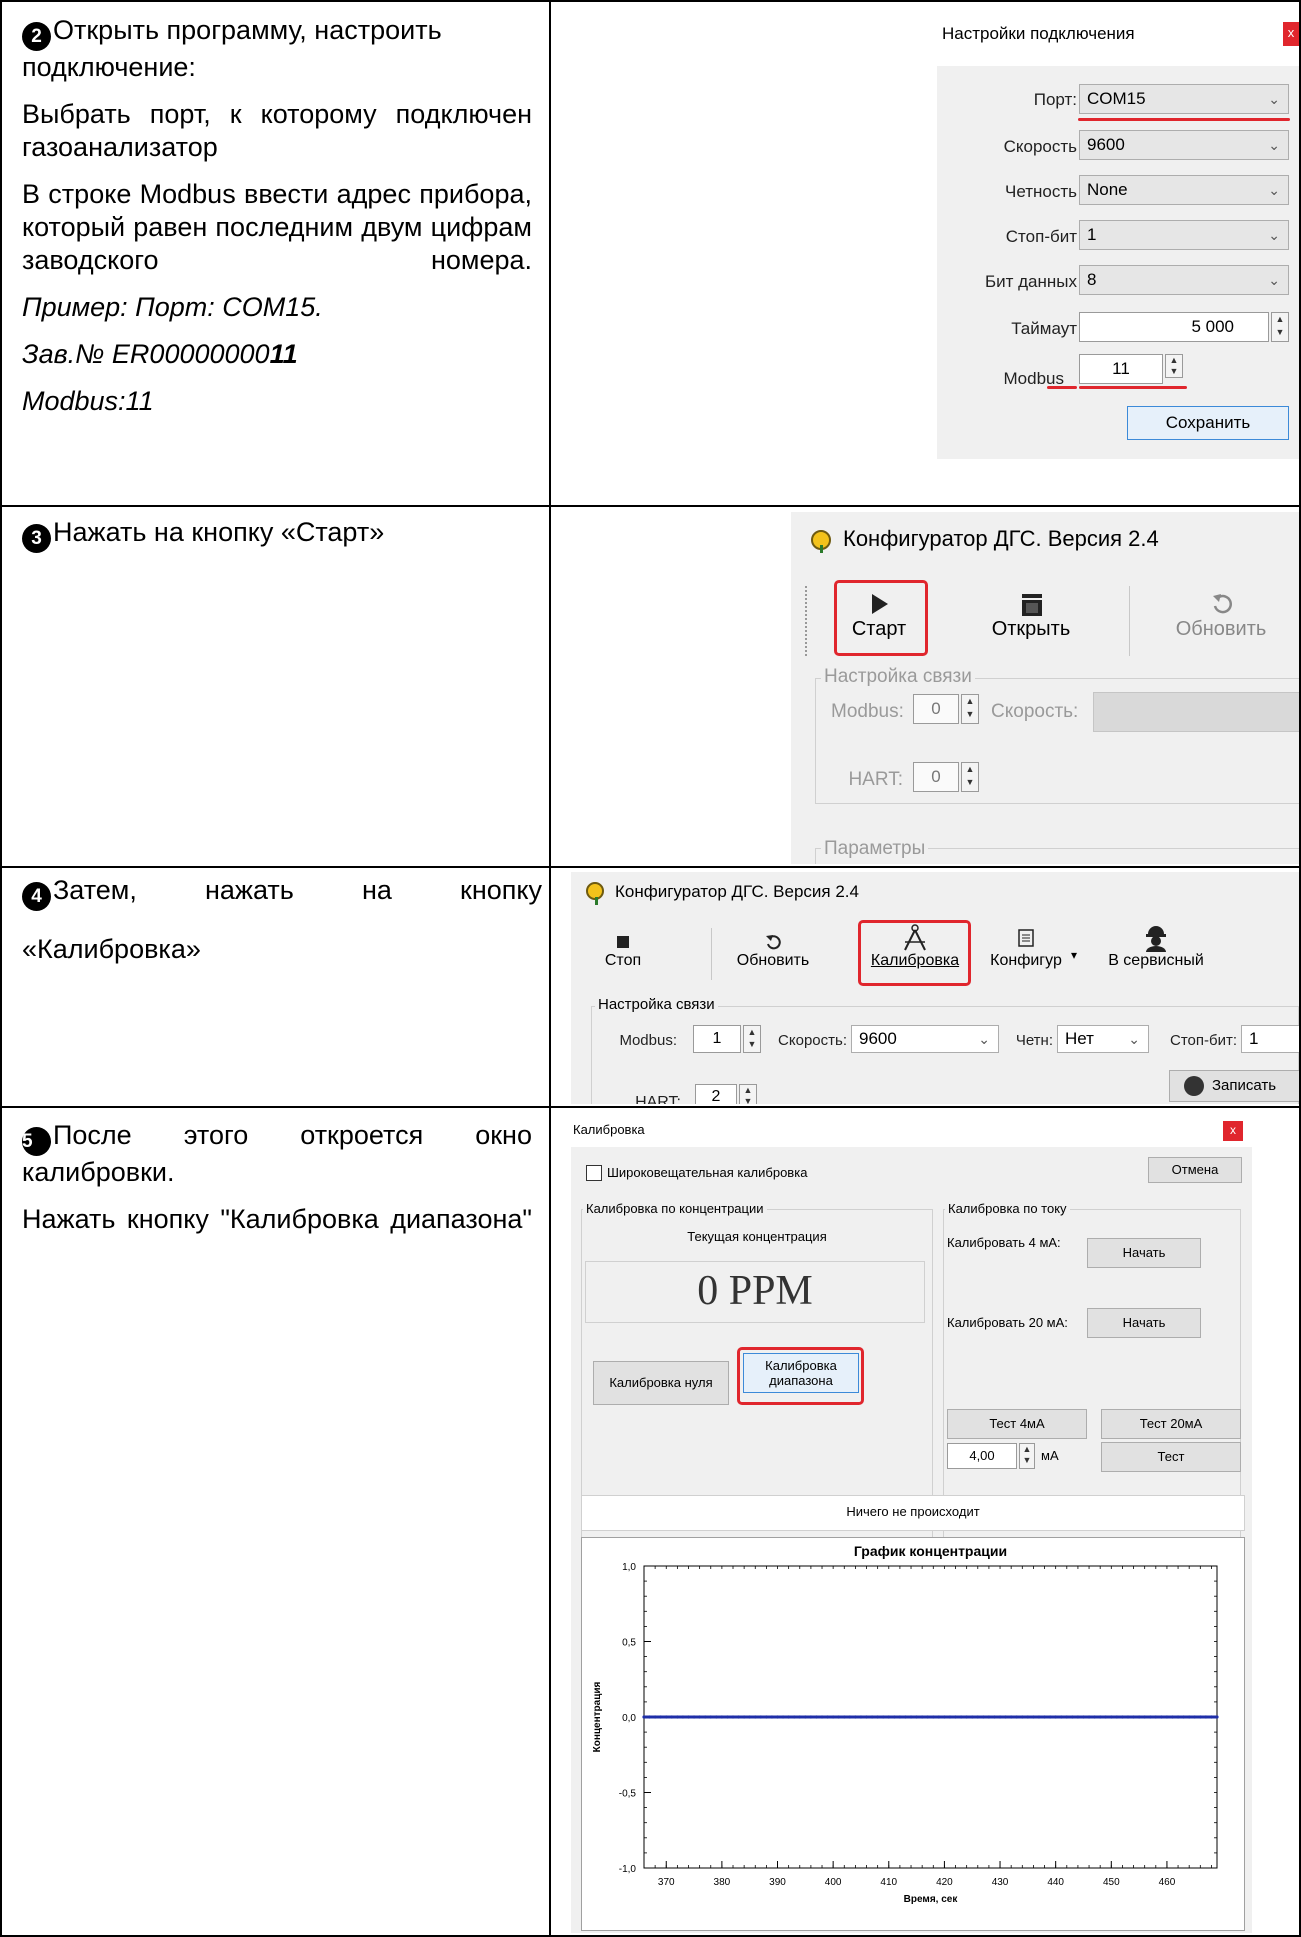  I want to click on databits-select: 8 ⌄, so click(1184, 280).